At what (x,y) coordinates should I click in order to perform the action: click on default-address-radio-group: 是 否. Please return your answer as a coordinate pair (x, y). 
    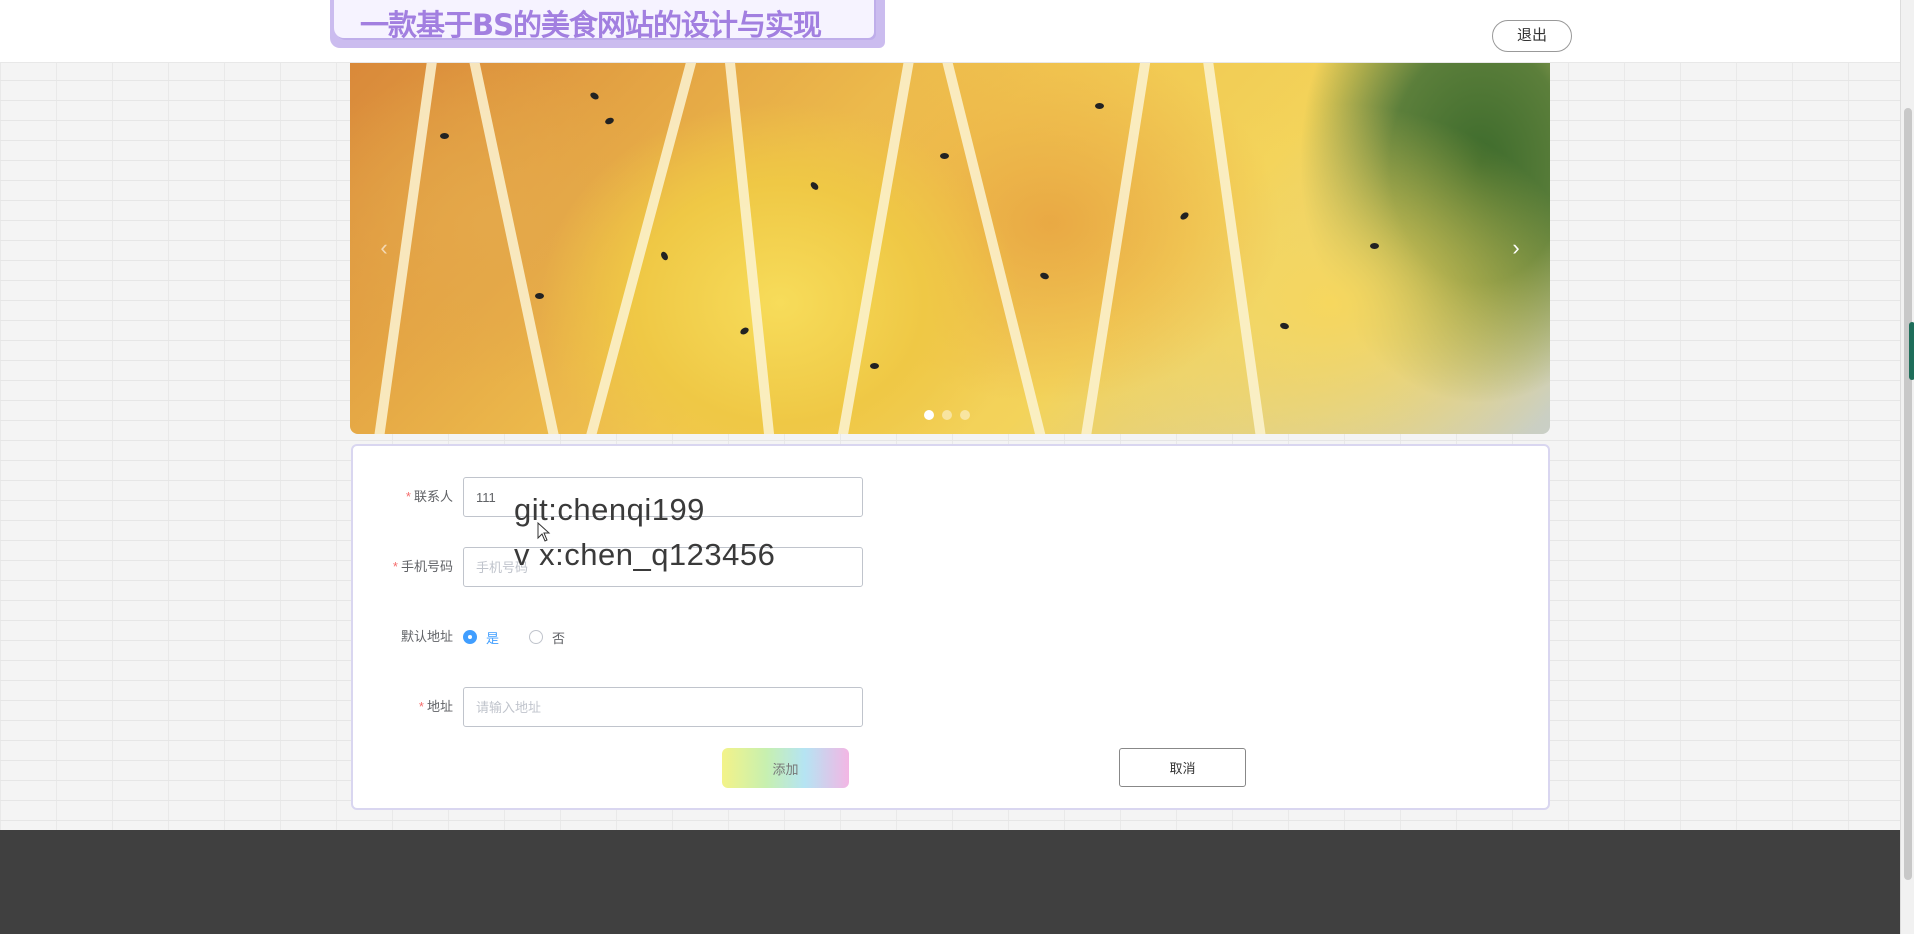
    Looking at the image, I should click on (514, 637).